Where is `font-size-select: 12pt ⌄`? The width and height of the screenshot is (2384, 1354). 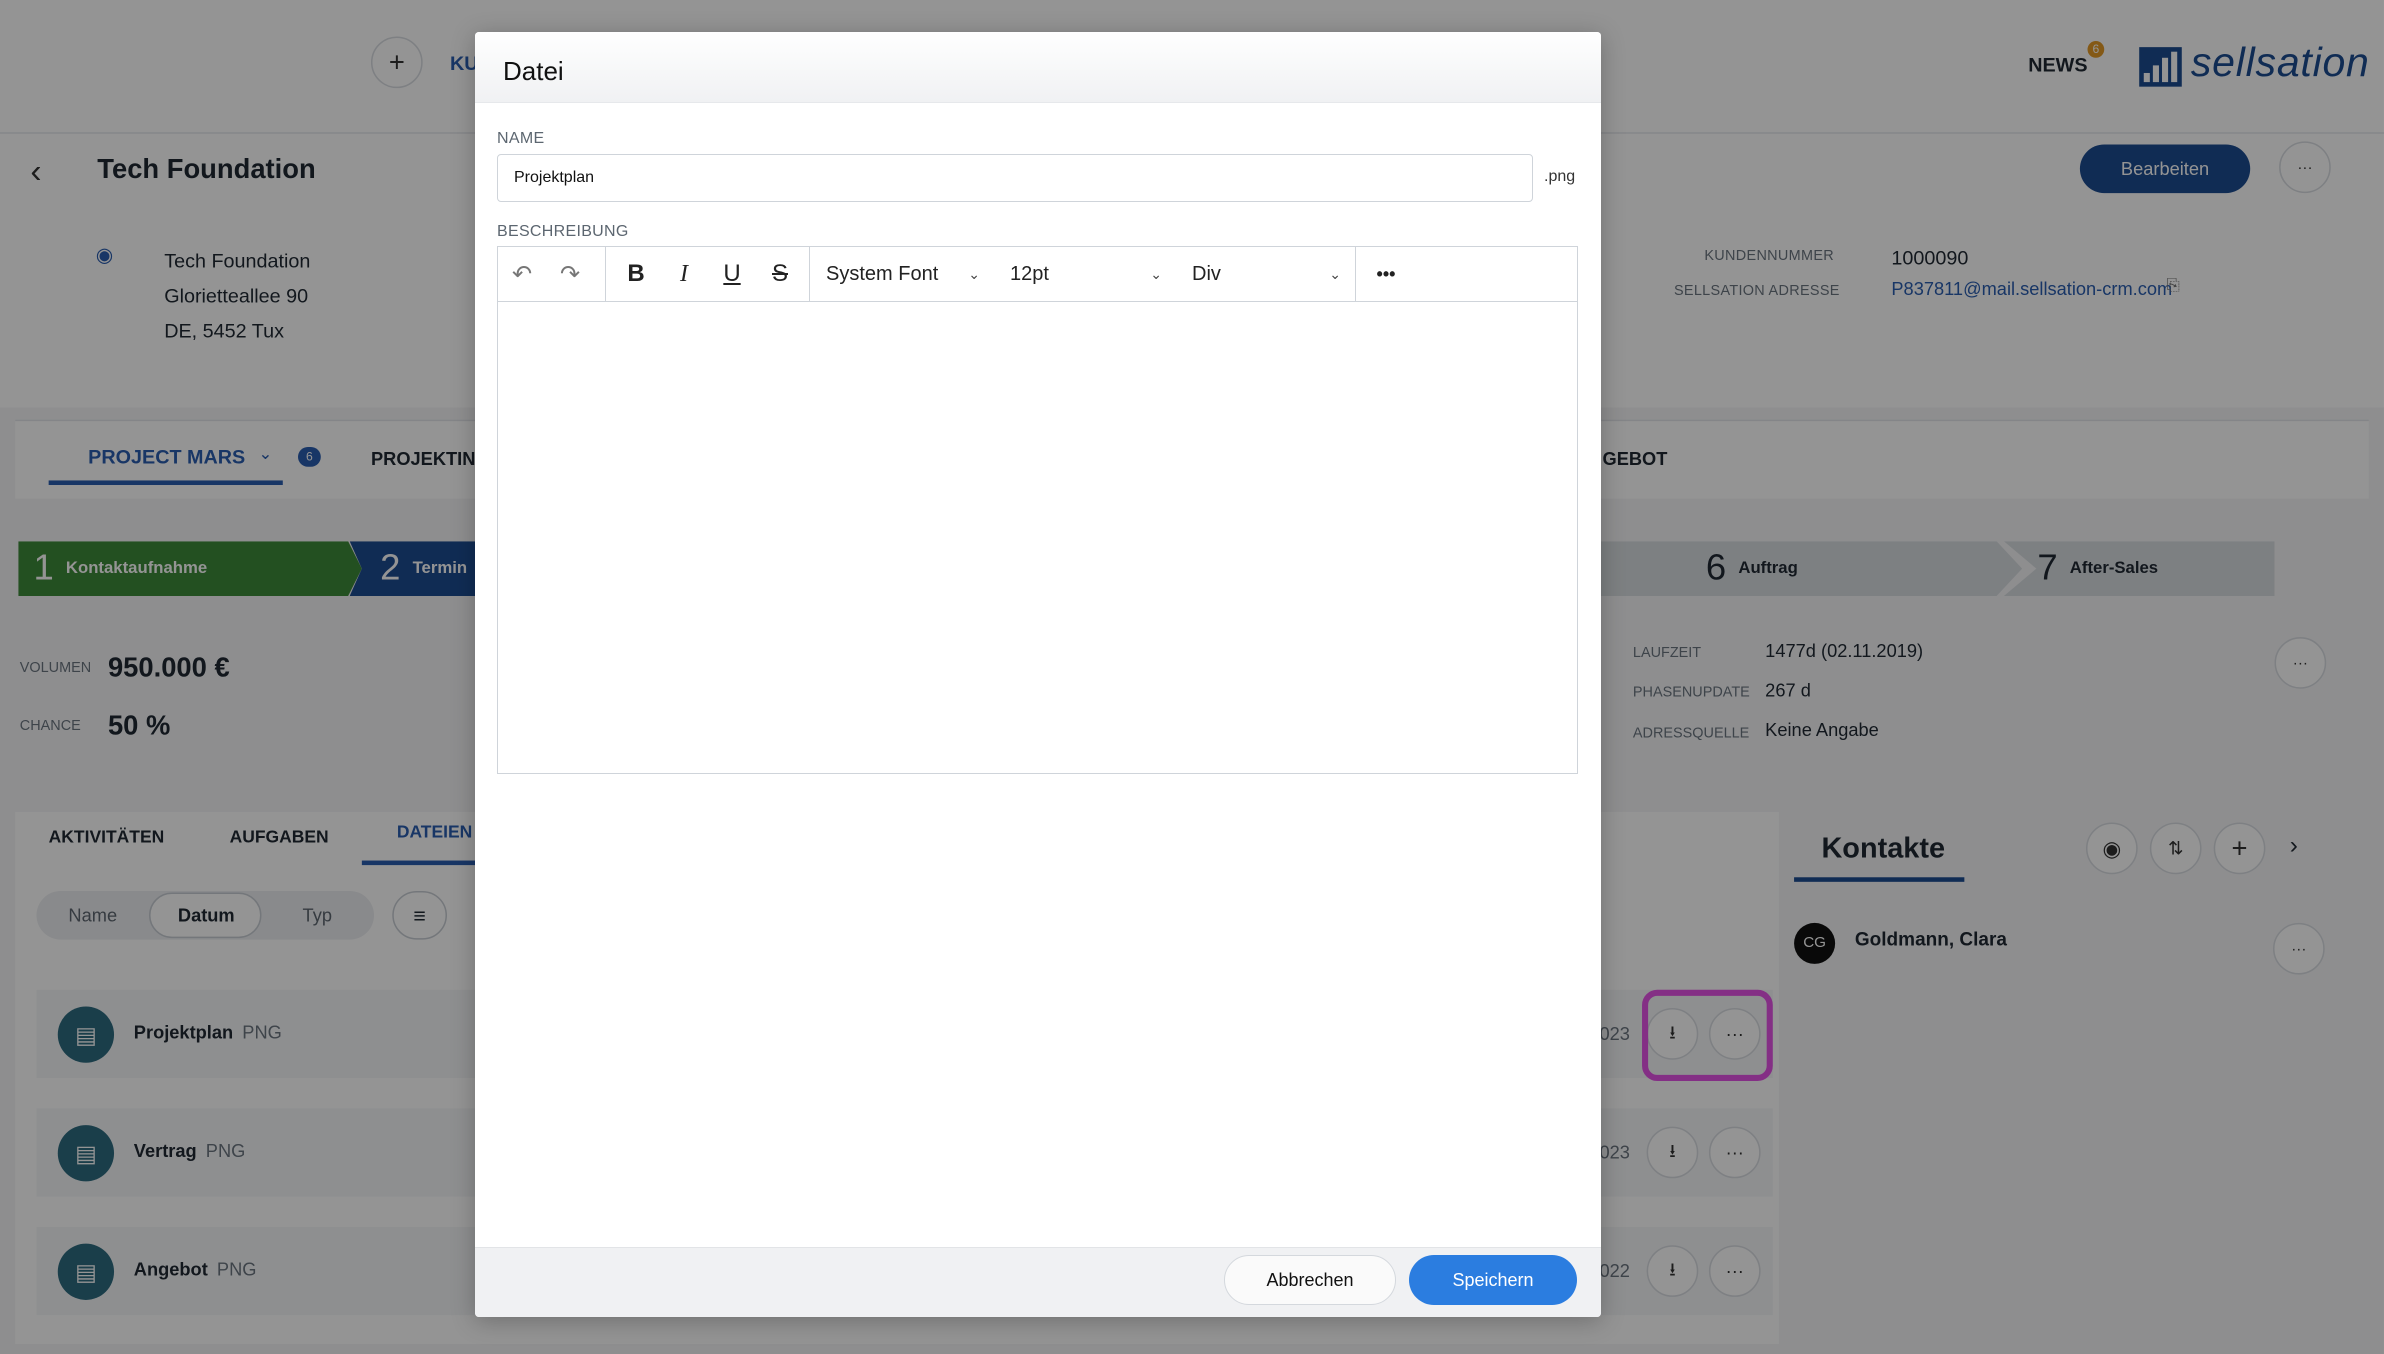 font-size-select: 12pt ⌄ is located at coordinates (1085, 274).